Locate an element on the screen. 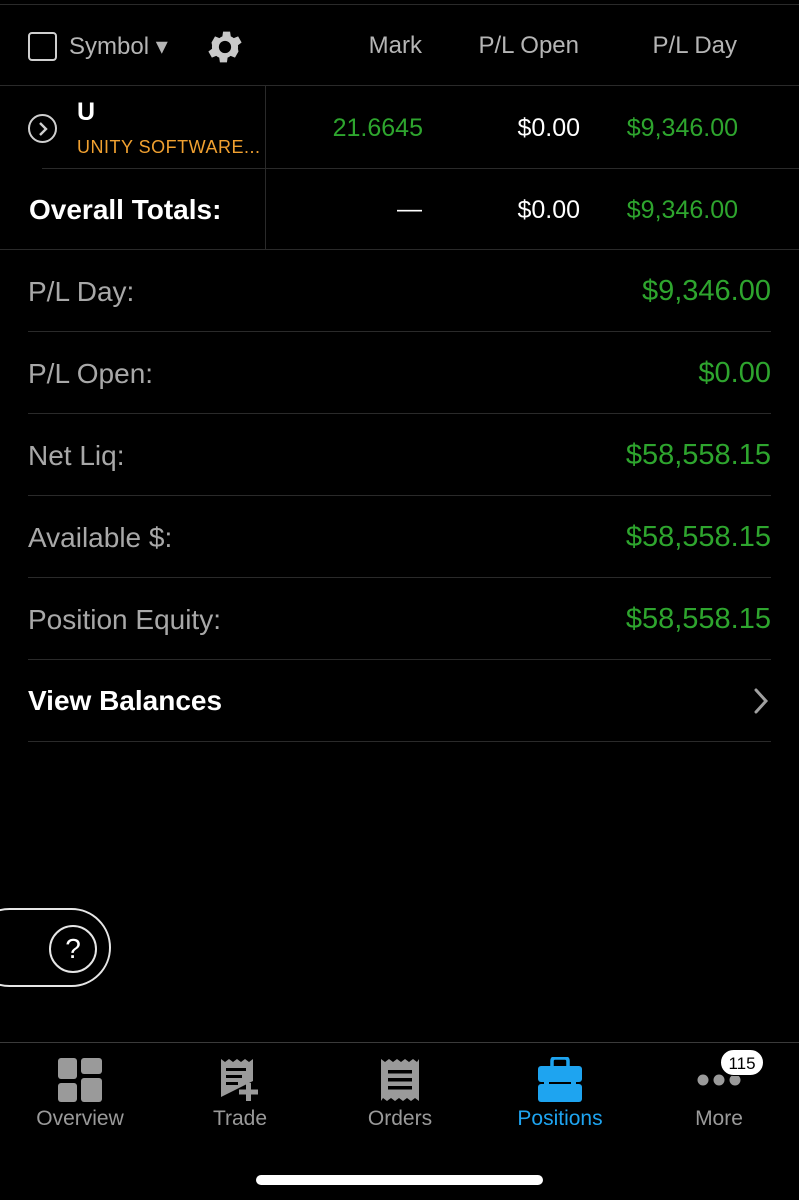 The image size is (799, 1200). summary-row-net-liq: Net Liq: $58,558.15 is located at coordinates (399, 455).